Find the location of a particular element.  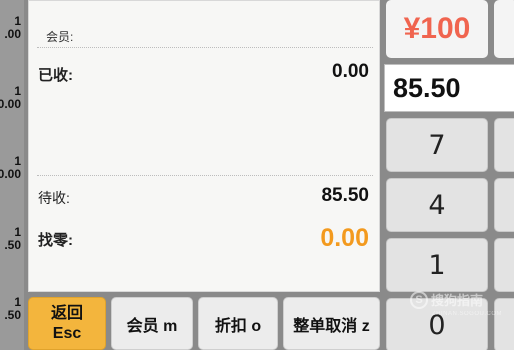

received-value: 0.00 is located at coordinates (350, 71).